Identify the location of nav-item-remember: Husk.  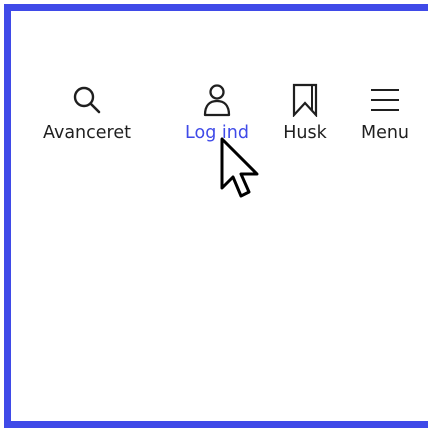
(305, 112).